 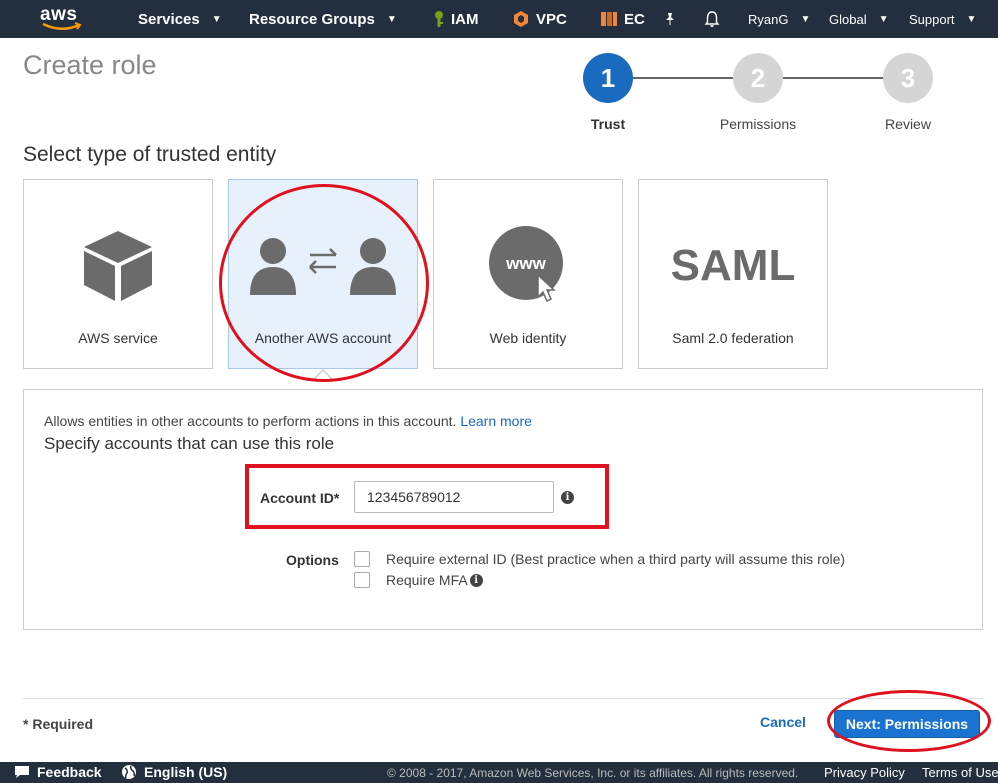 I want to click on required-note: * Required, so click(x=58, y=724).